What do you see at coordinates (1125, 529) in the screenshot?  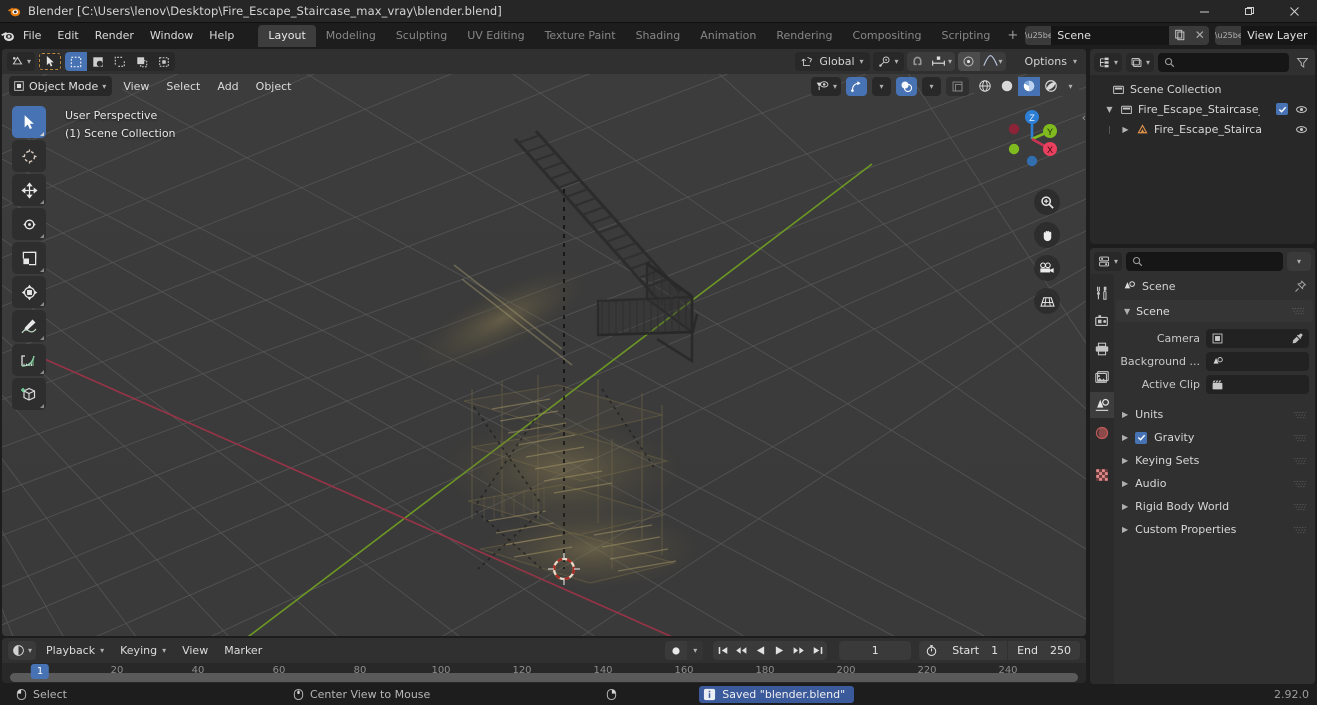 I see `subpanel-triangle-custom-properties: ▶` at bounding box center [1125, 529].